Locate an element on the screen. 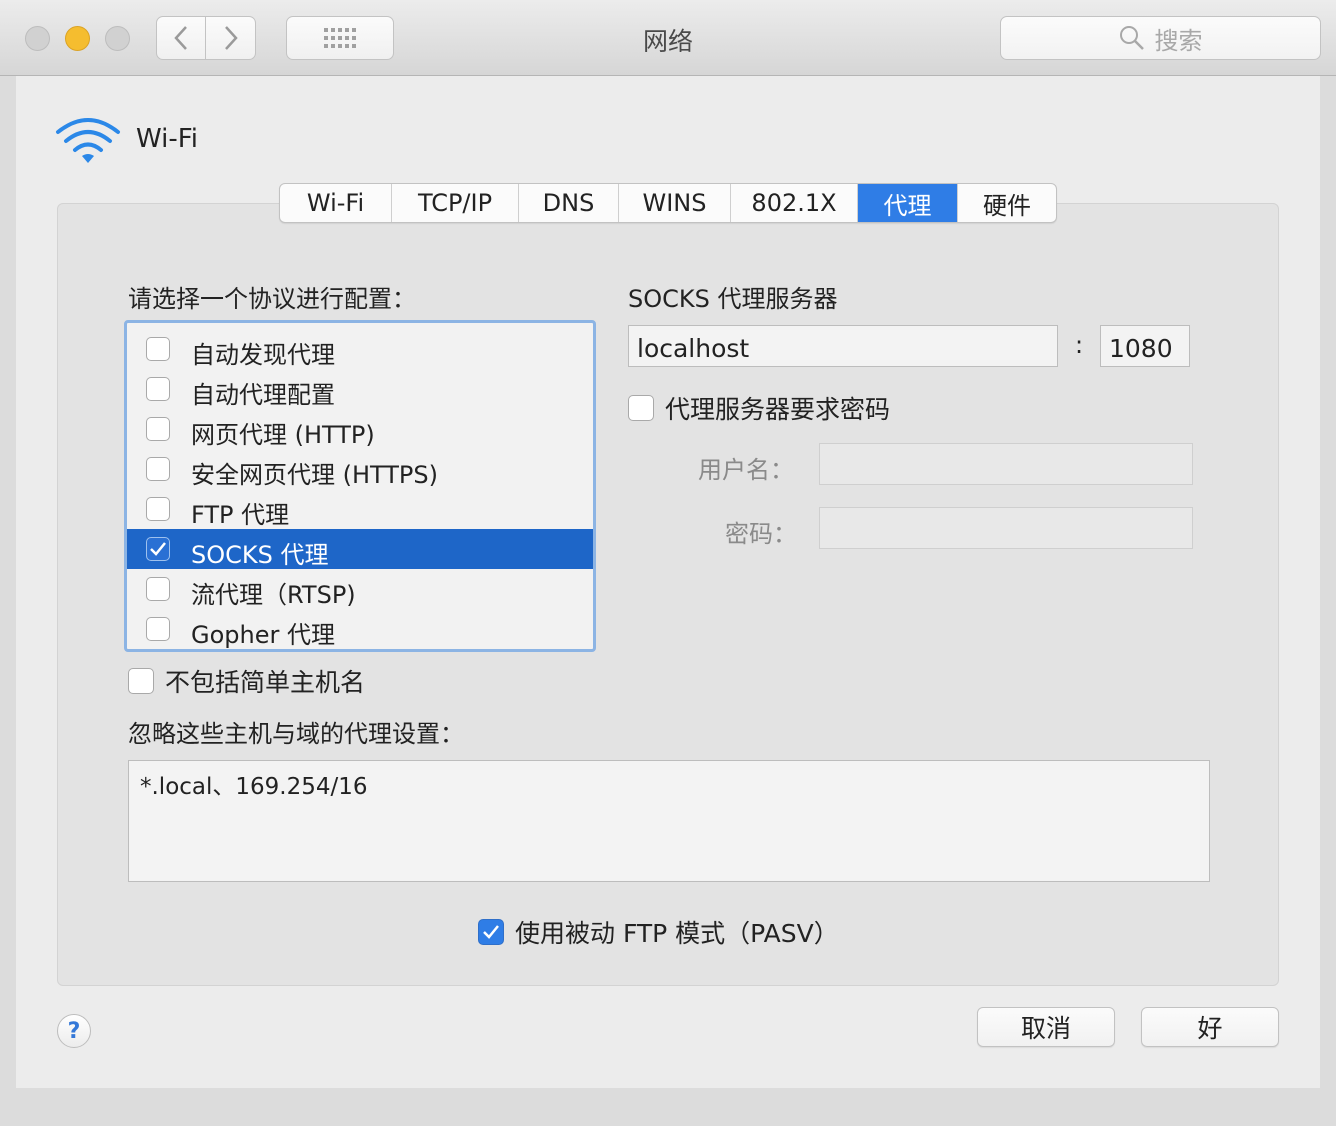  tab-proxies: 代理 is located at coordinates (908, 203).